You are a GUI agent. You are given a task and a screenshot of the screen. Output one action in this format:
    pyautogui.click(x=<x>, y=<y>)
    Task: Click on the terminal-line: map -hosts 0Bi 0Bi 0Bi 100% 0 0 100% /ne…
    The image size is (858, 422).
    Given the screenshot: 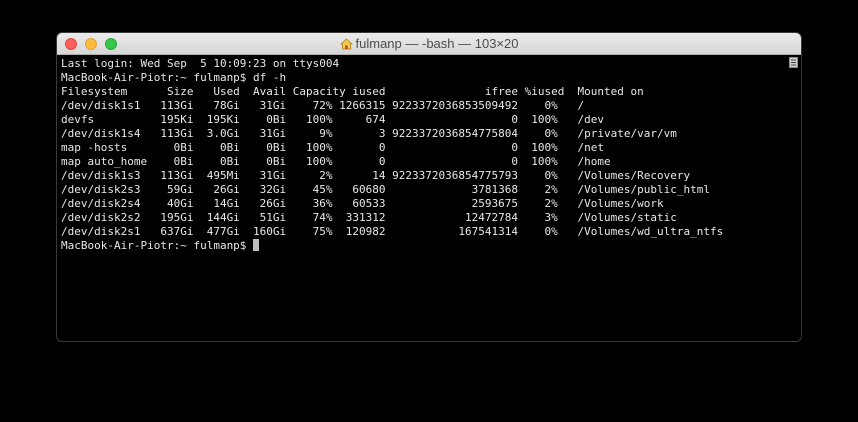 What is the action you would take?
    pyautogui.click(x=333, y=147)
    